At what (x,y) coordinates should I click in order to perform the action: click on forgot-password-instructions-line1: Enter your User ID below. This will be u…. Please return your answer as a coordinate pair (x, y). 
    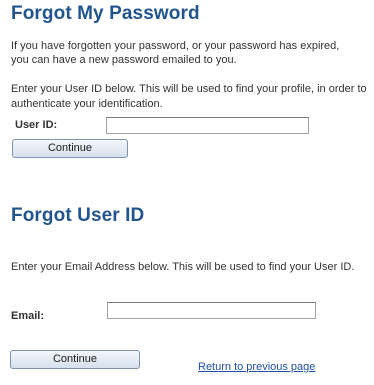
    Looking at the image, I should click on (189, 89).